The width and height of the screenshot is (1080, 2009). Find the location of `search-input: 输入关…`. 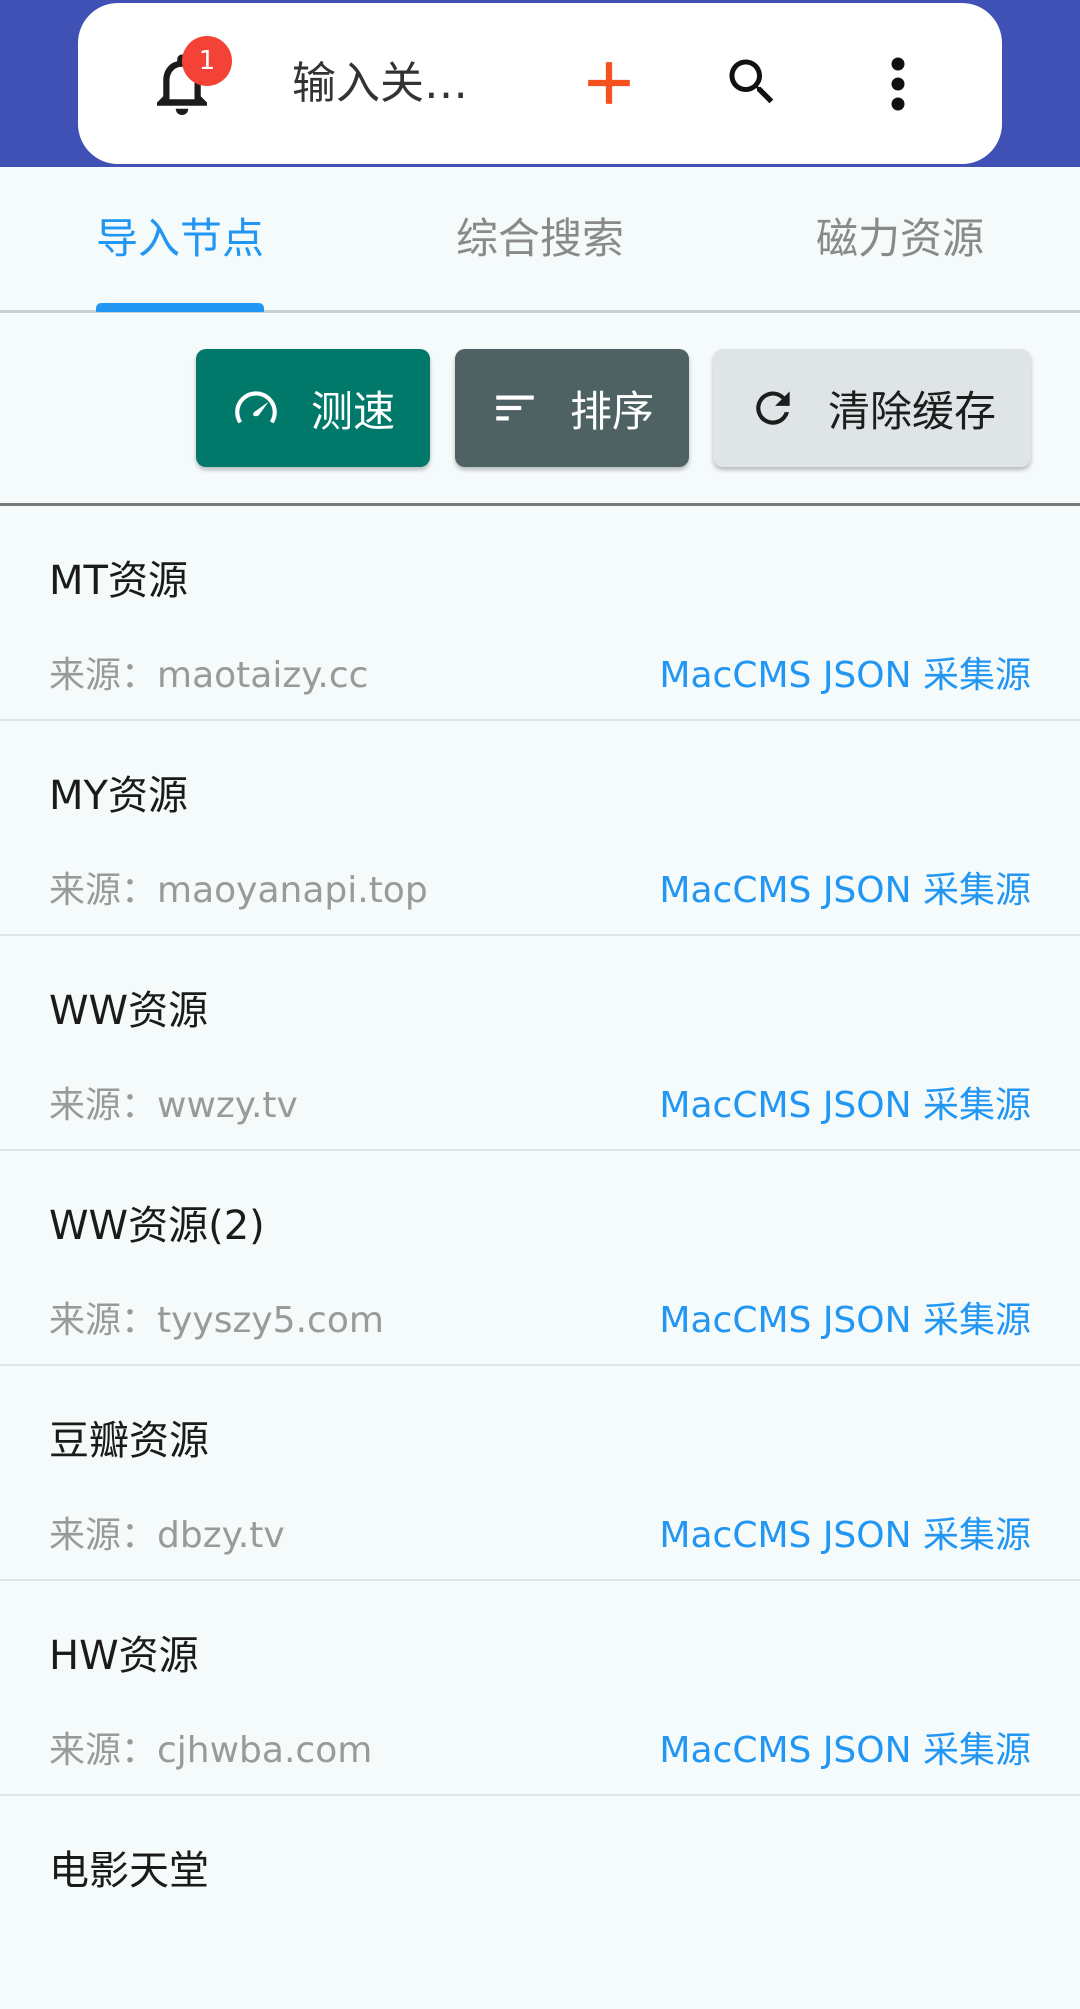

search-input: 输入关… is located at coordinates (417, 84).